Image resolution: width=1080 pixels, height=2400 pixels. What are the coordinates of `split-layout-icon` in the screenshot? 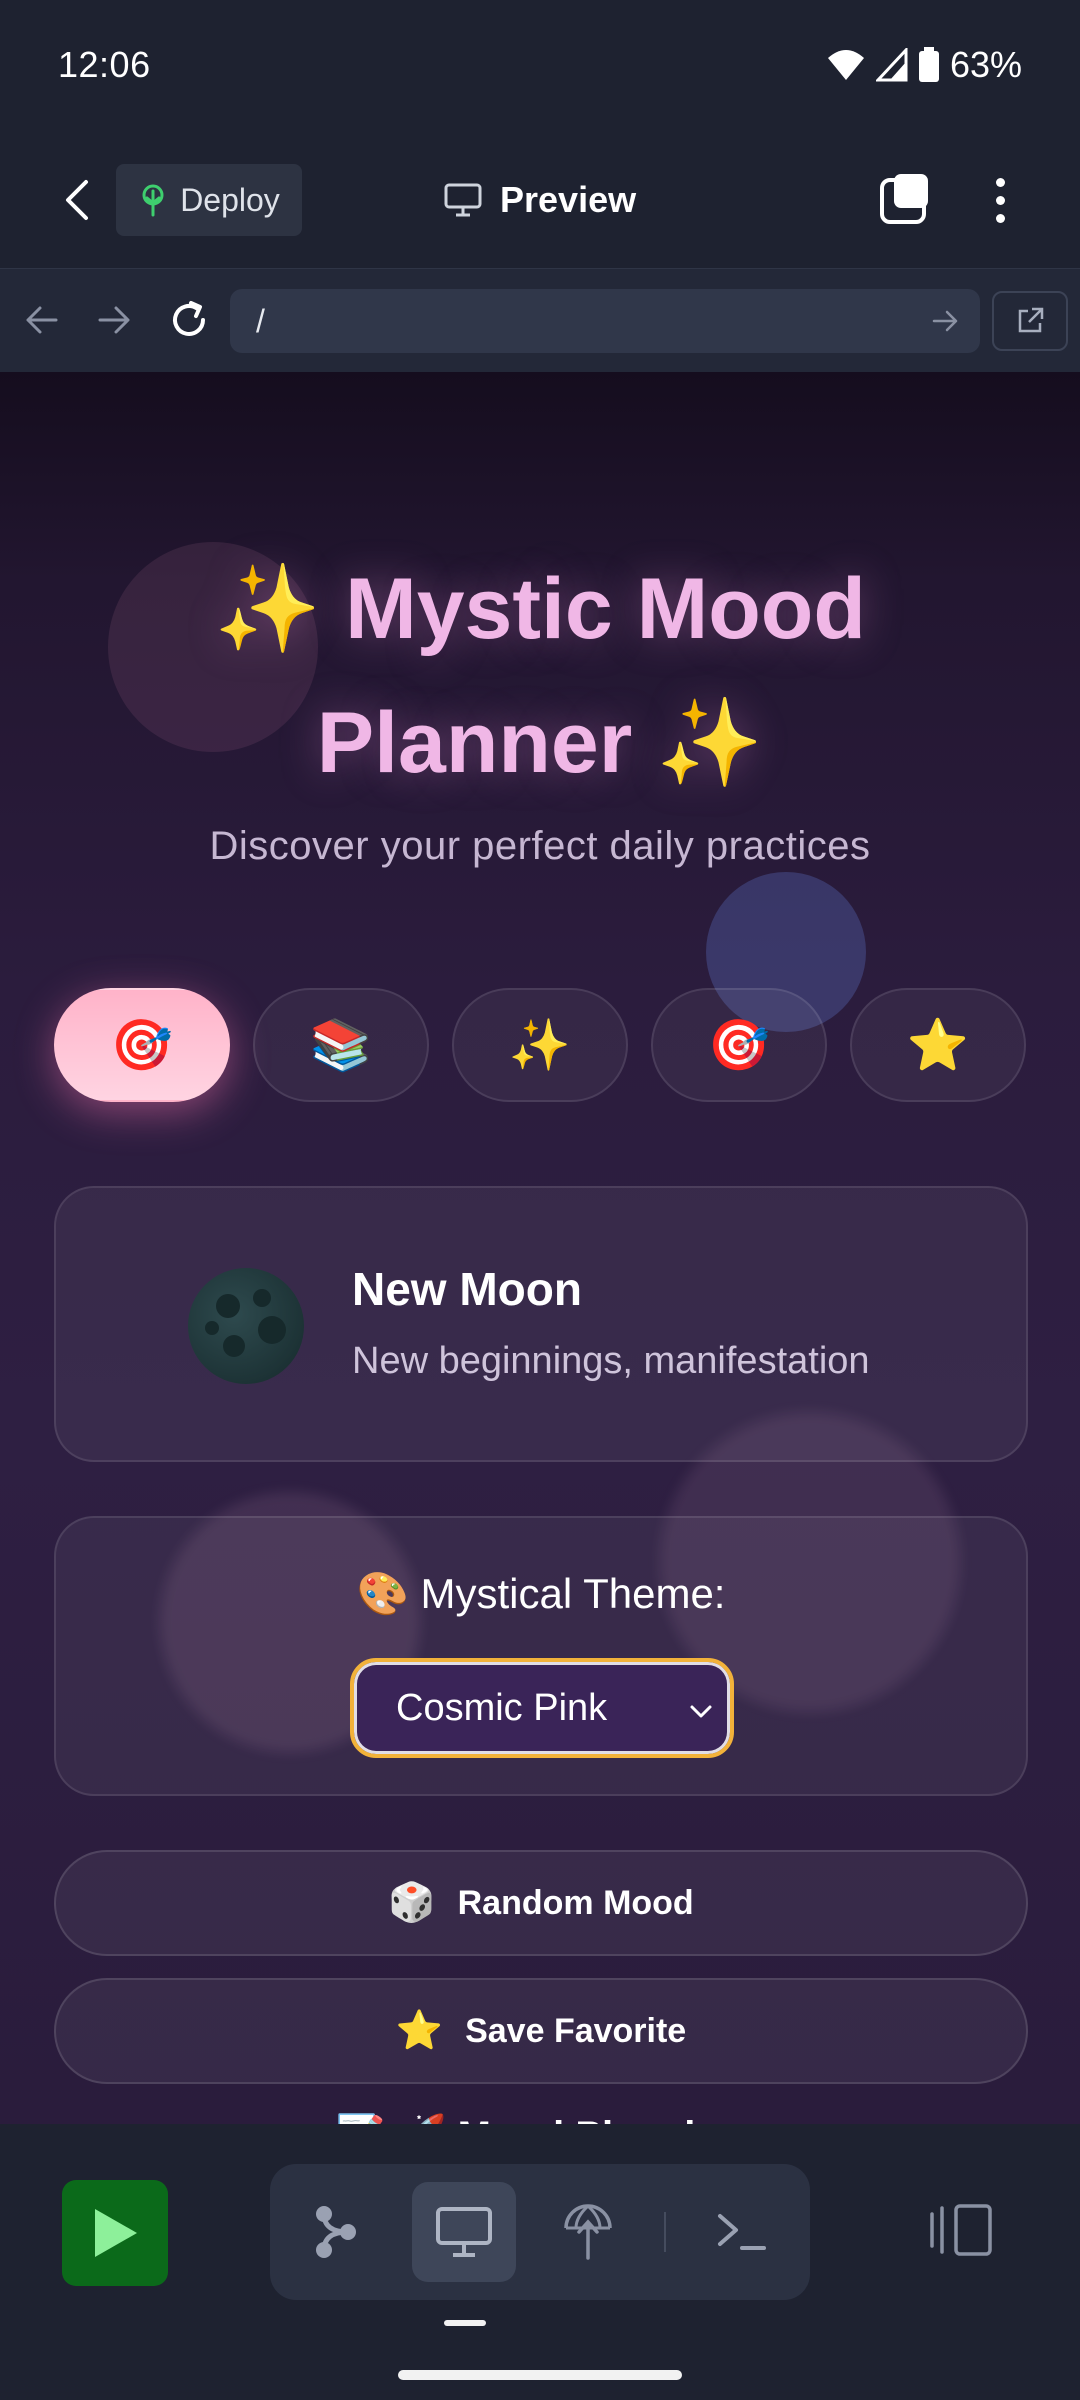 It's located at (961, 2230).